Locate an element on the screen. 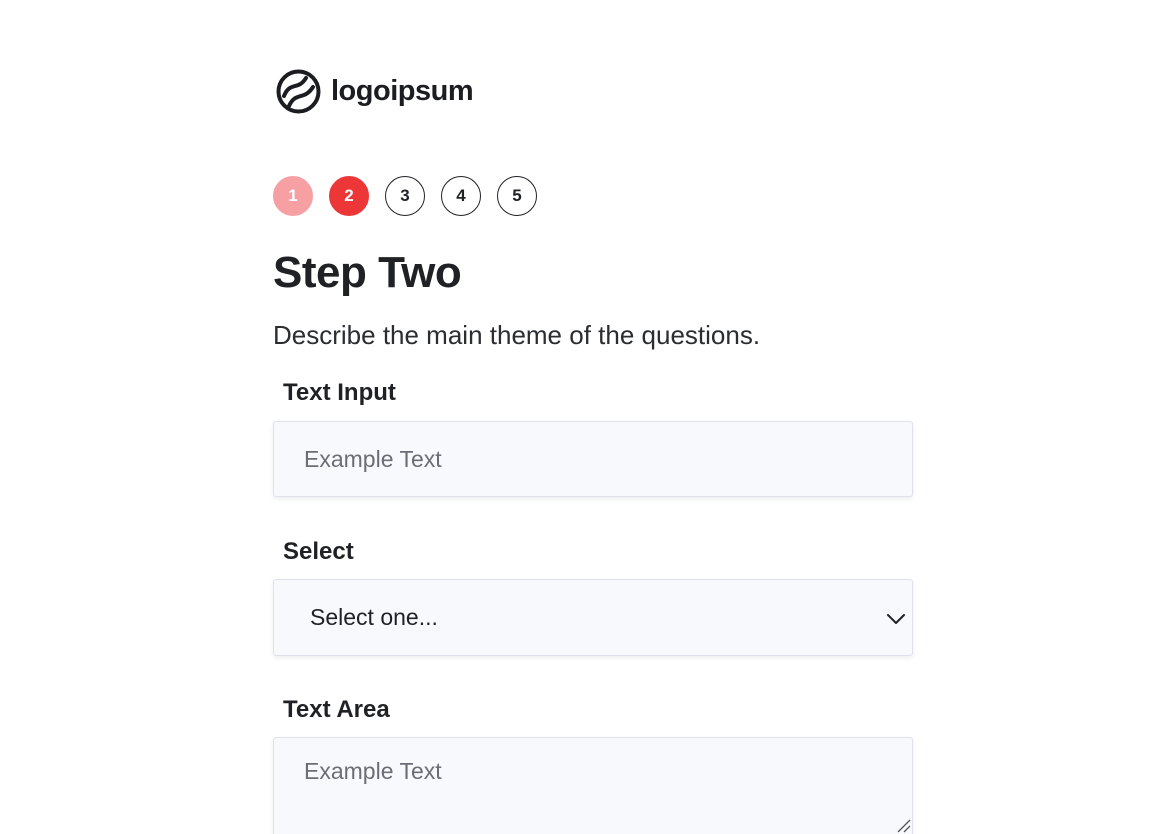  step-4: 4 is located at coordinates (461, 196).